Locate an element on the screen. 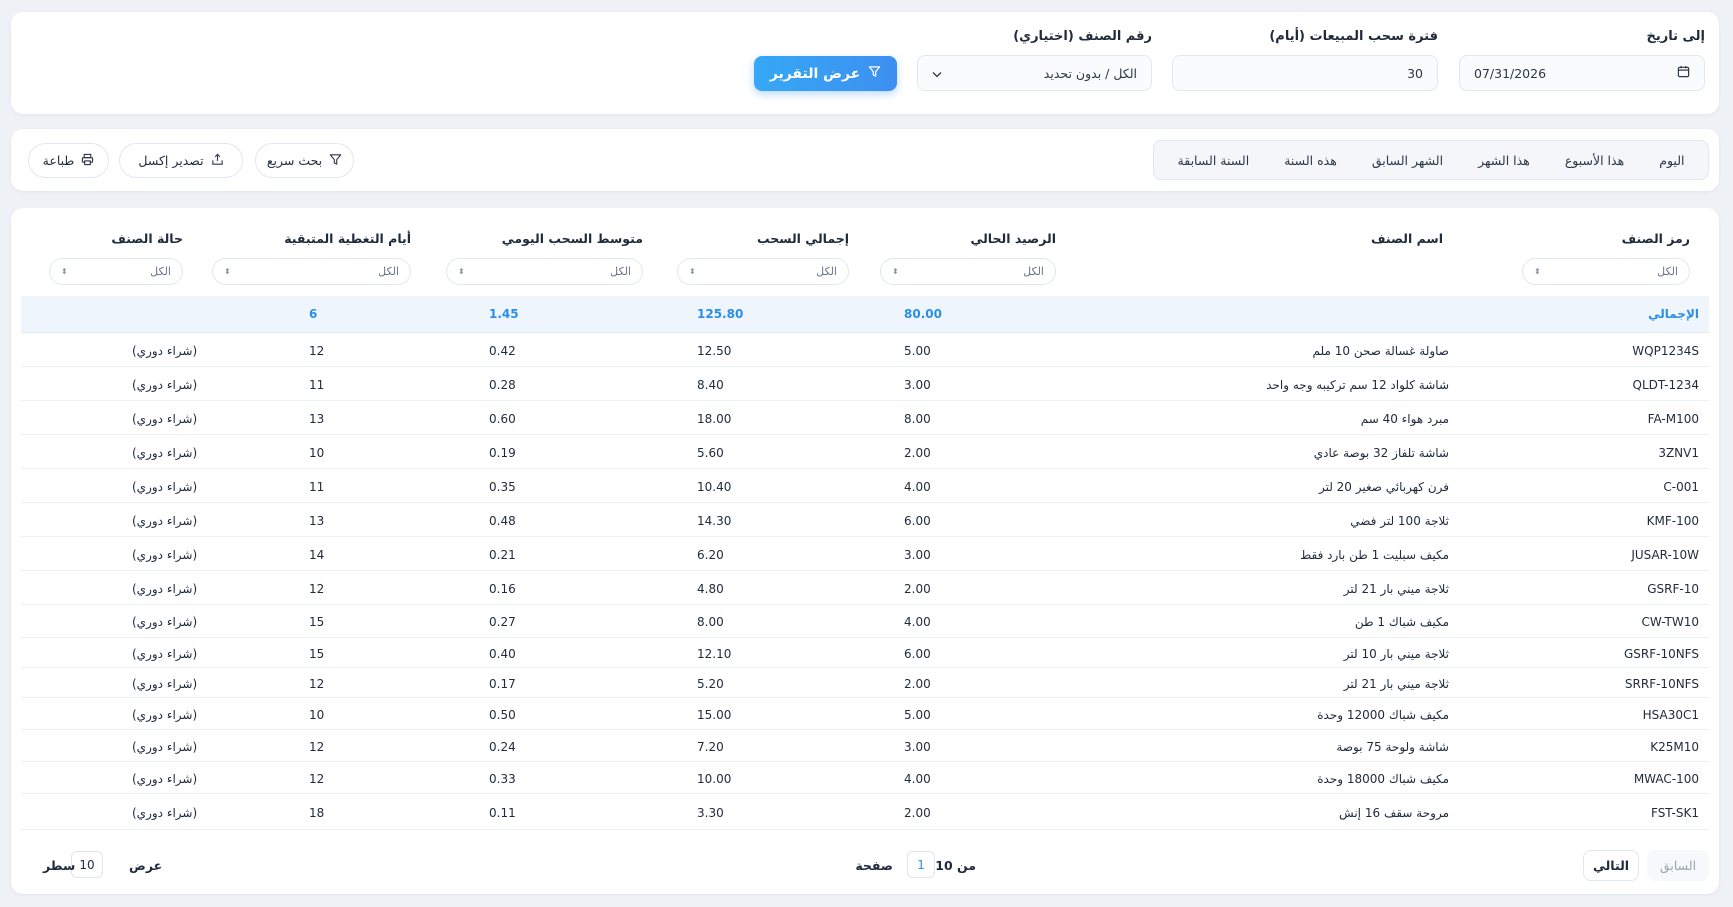  avg-draw-filter-value: الكل is located at coordinates (620, 271).